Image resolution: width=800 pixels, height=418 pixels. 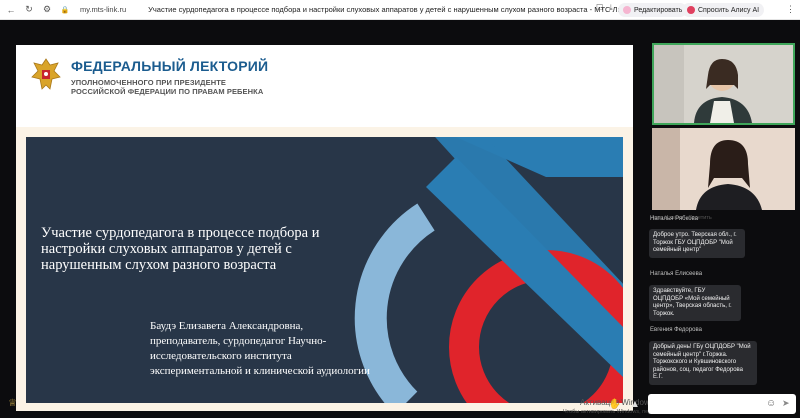 What do you see at coordinates (658, 10) in the screenshot?
I see `edit-button-label: Редактировать` at bounding box center [658, 10].